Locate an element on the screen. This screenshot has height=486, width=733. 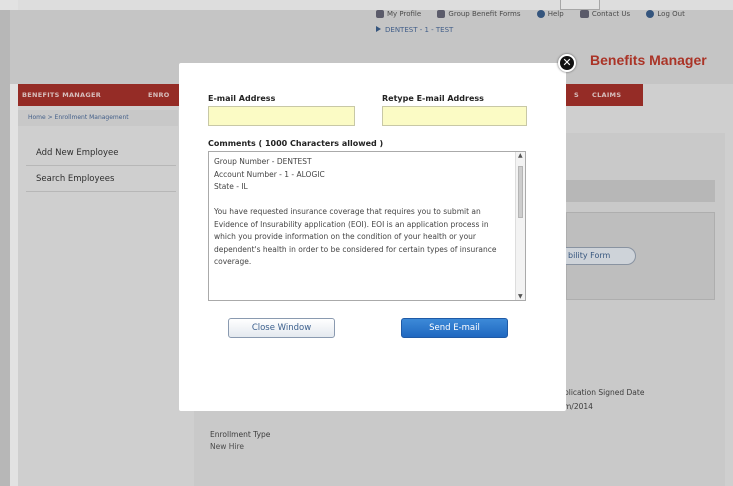
close-window-button: Close Window is located at coordinates (281, 328).